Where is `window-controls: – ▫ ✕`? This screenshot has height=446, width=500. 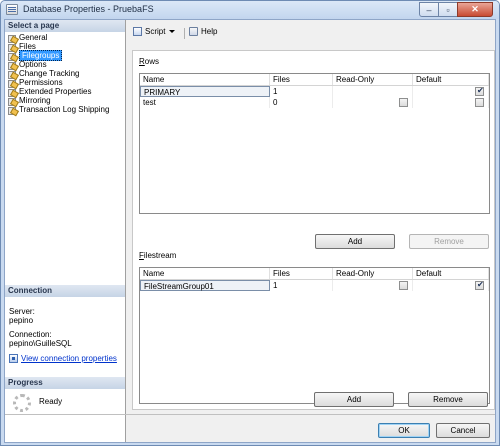 window-controls: – ▫ ✕ is located at coordinates (456, 9).